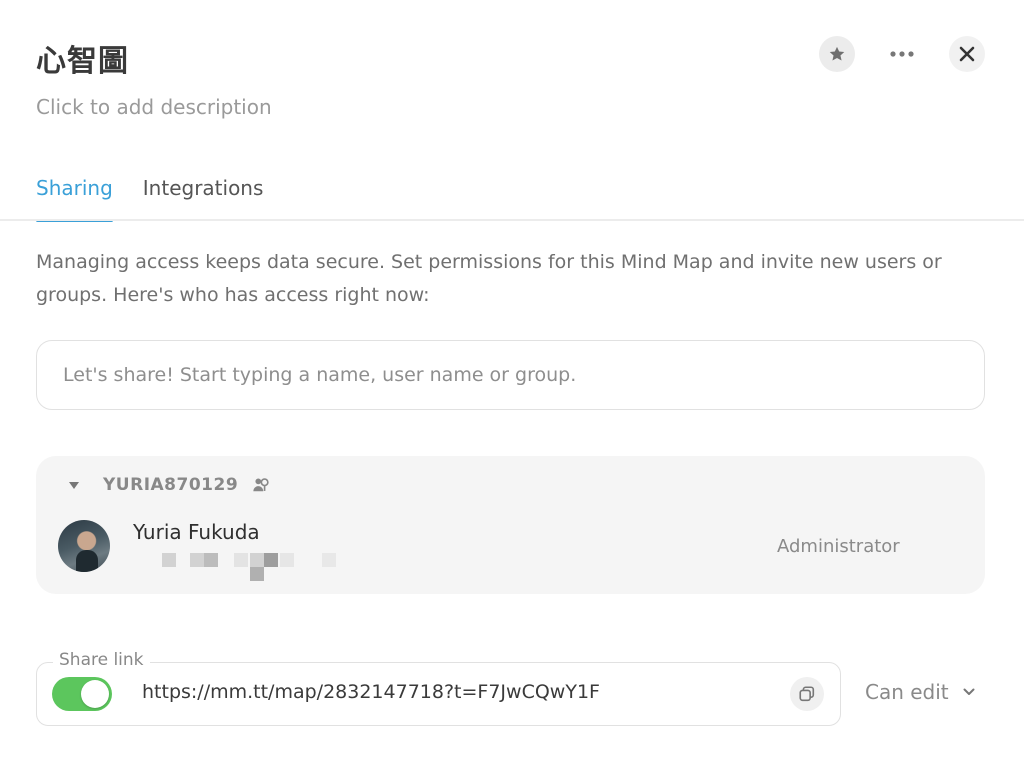  I want to click on copy-icon, so click(807, 694).